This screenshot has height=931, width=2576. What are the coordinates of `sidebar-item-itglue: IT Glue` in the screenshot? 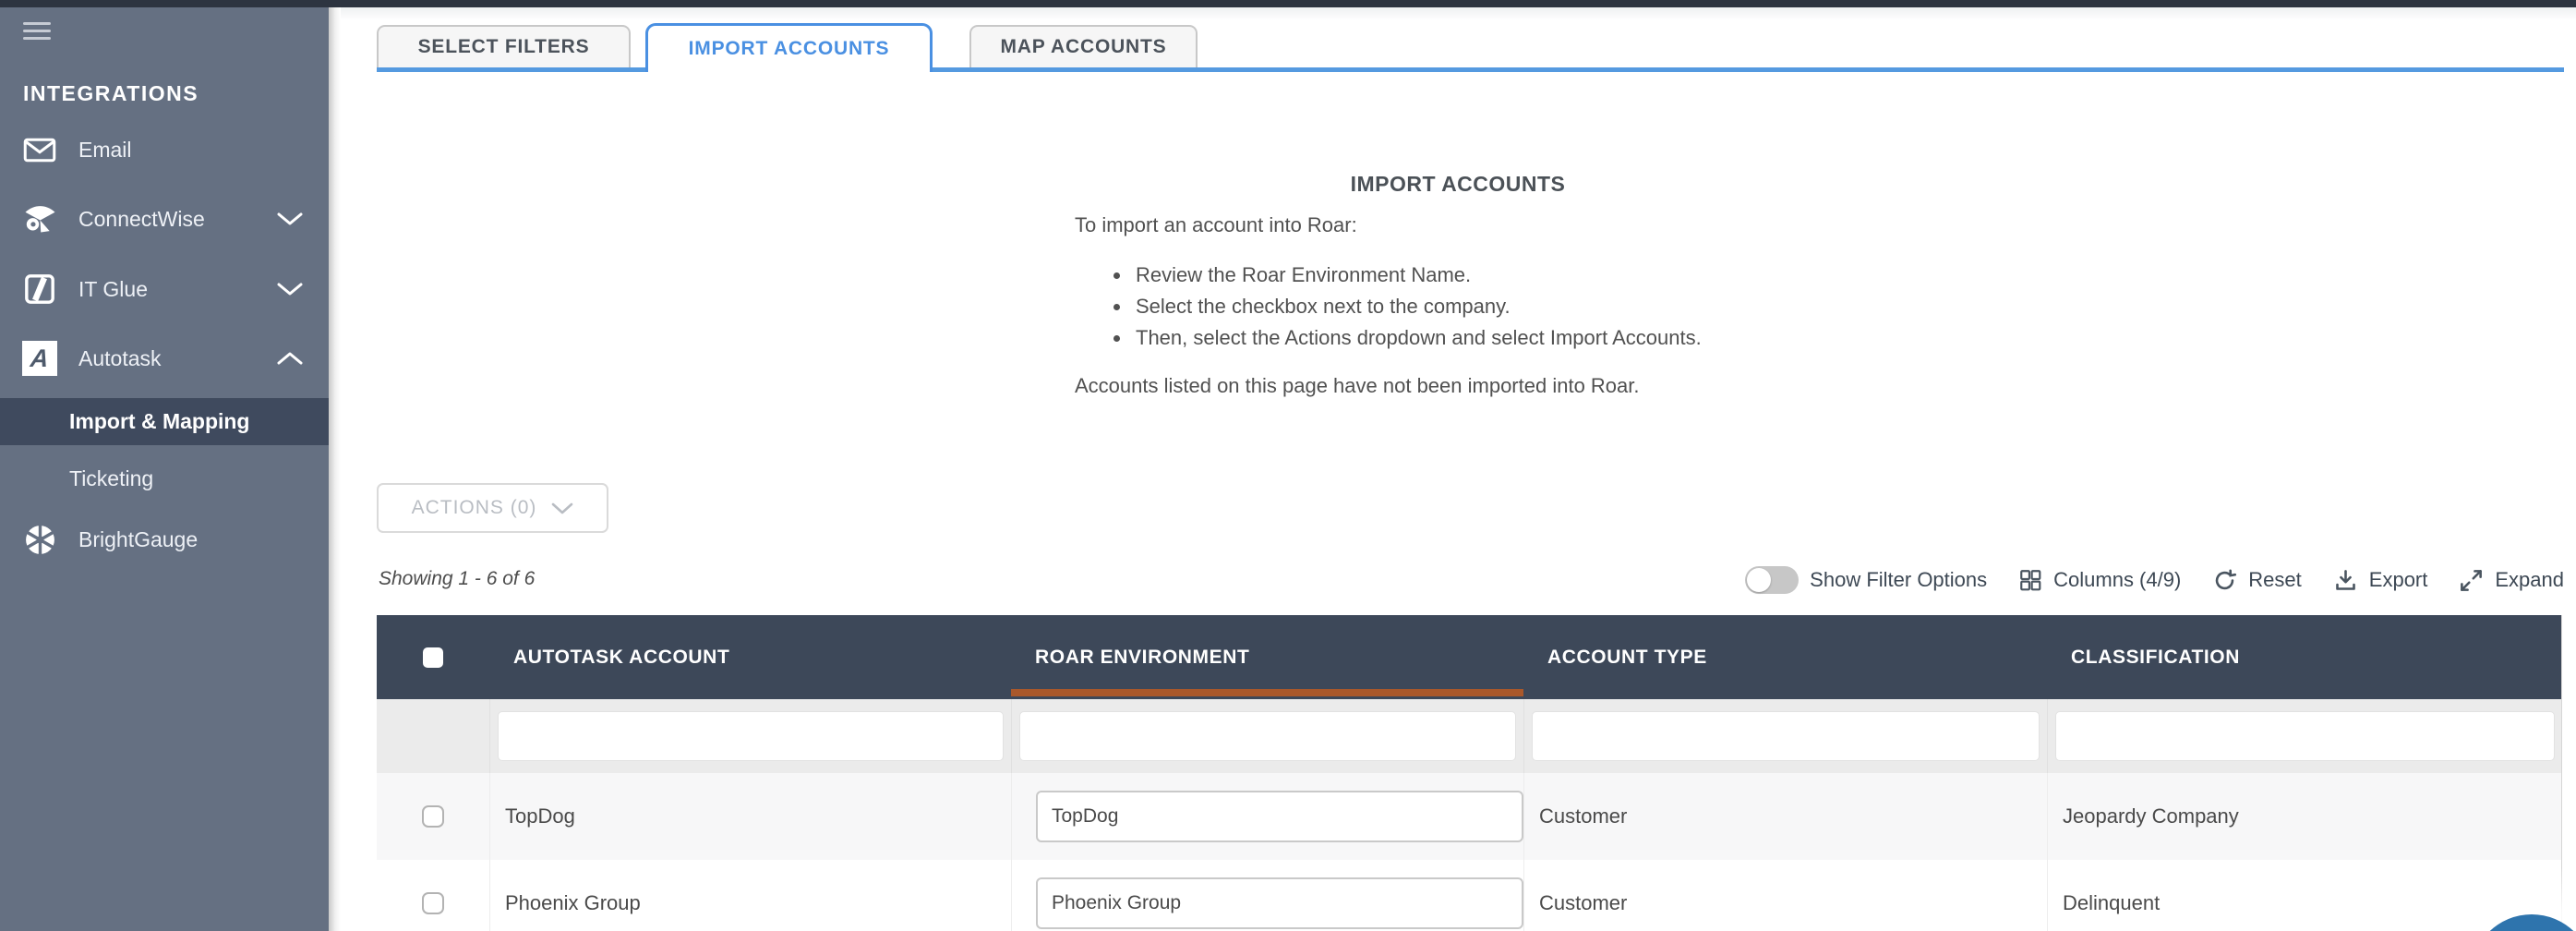 It's located at (164, 289).